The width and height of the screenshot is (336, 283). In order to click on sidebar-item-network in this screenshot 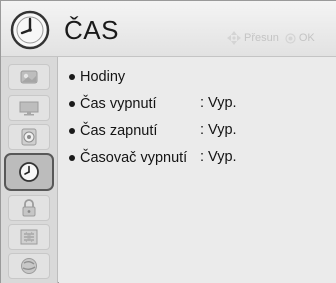, I will do `click(29, 266)`.